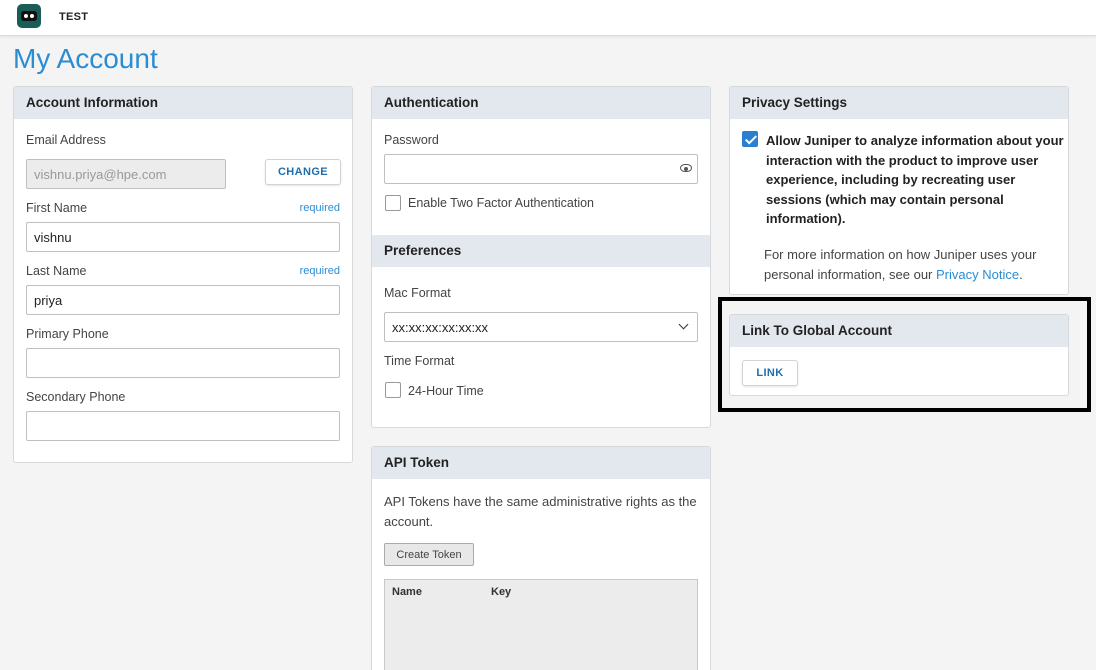 This screenshot has width=1096, height=670. What do you see at coordinates (29, 16) in the screenshot?
I see `robot-logo-icon` at bounding box center [29, 16].